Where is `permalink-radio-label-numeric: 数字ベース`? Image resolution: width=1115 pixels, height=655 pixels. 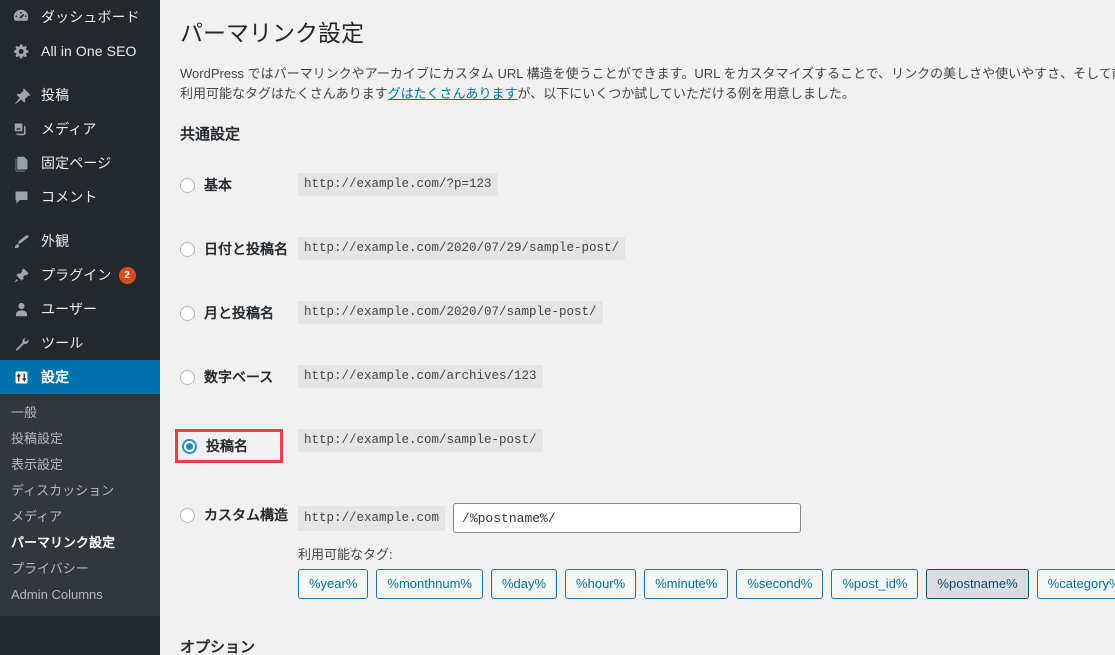
permalink-radio-label-numeric: 数字ベース is located at coordinates (234, 377).